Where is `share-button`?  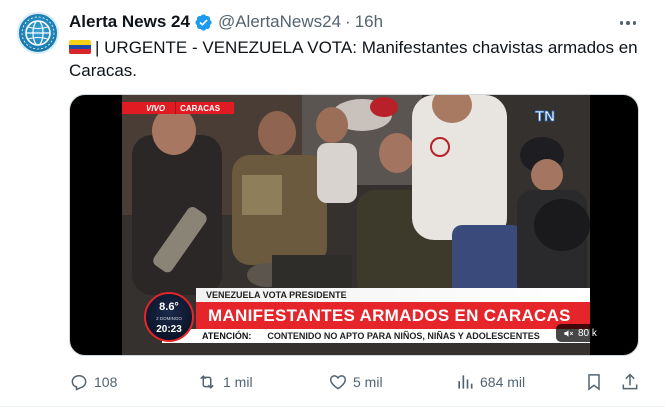 share-button is located at coordinates (632, 382).